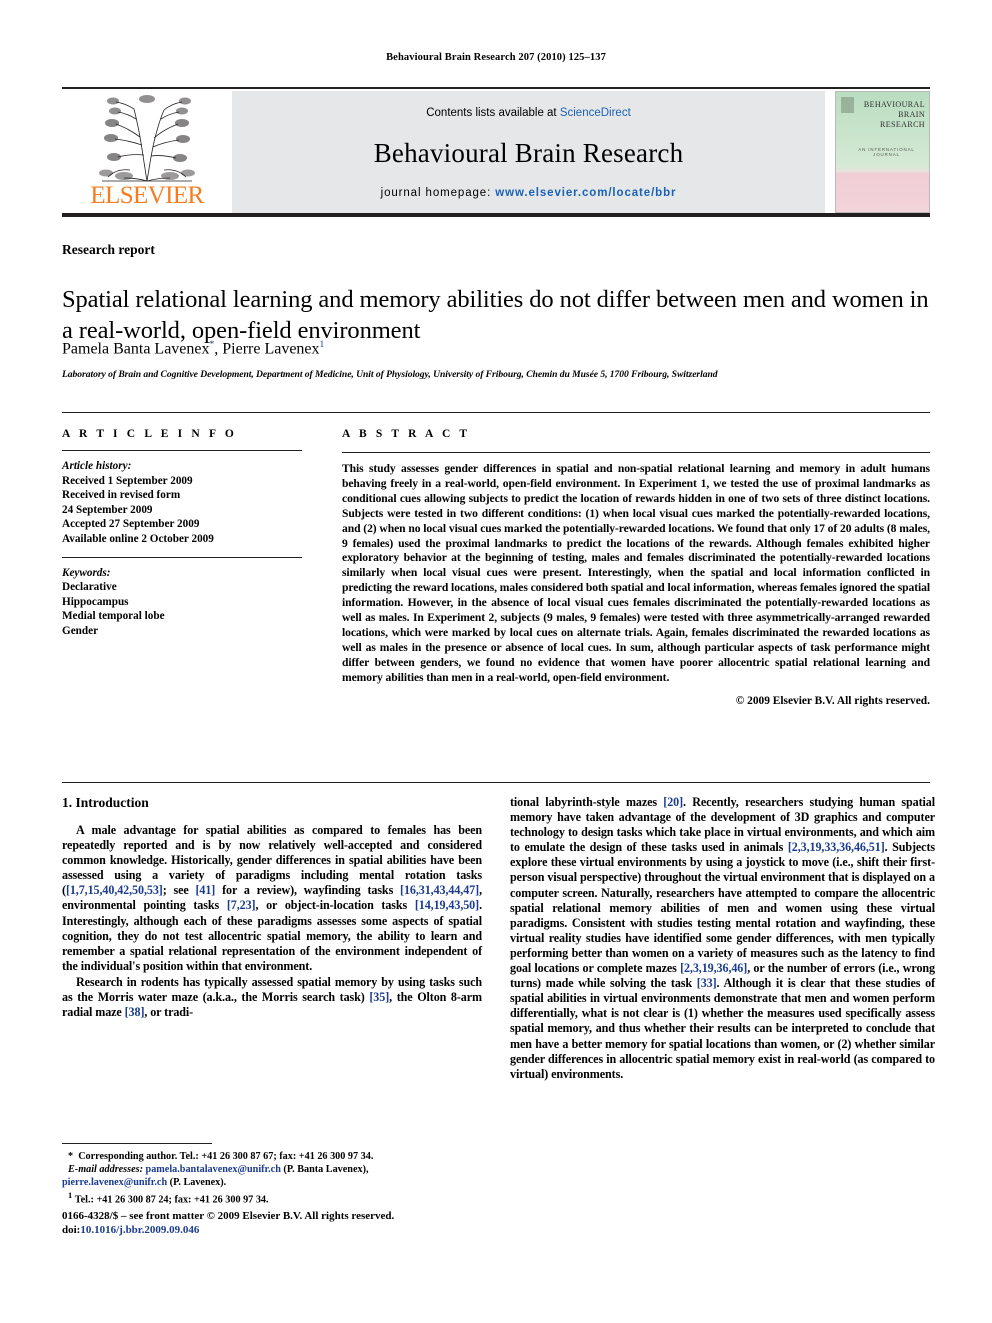 This screenshot has width=992, height=1323. I want to click on history-label: Article history:, so click(97, 466).